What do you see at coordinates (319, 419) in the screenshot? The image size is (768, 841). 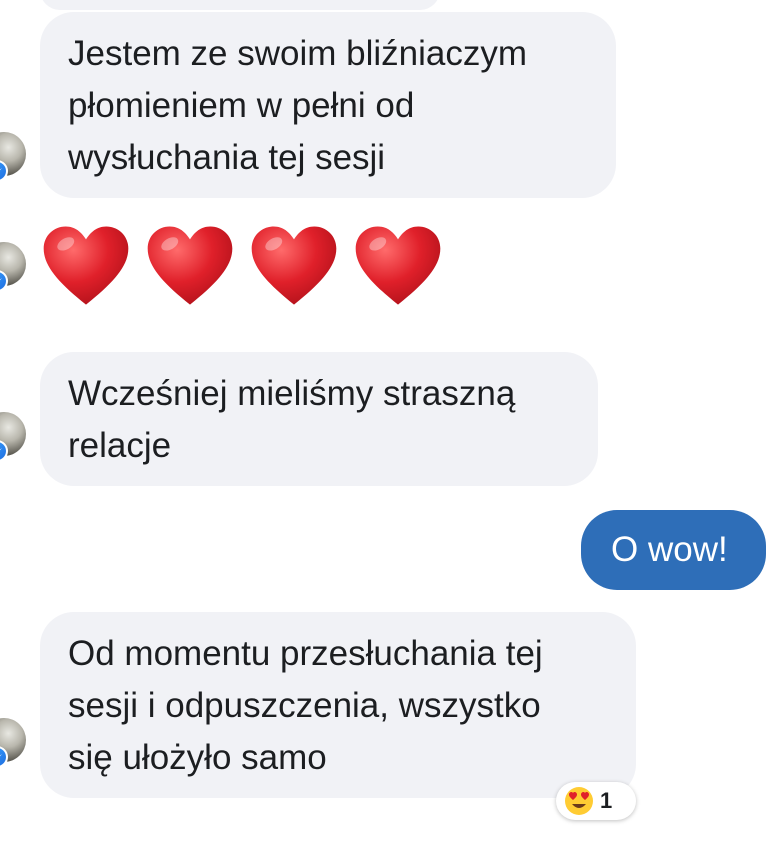 I see `incoming-message-bubble: Wcześniej mieliśmy straszną relacje` at bounding box center [319, 419].